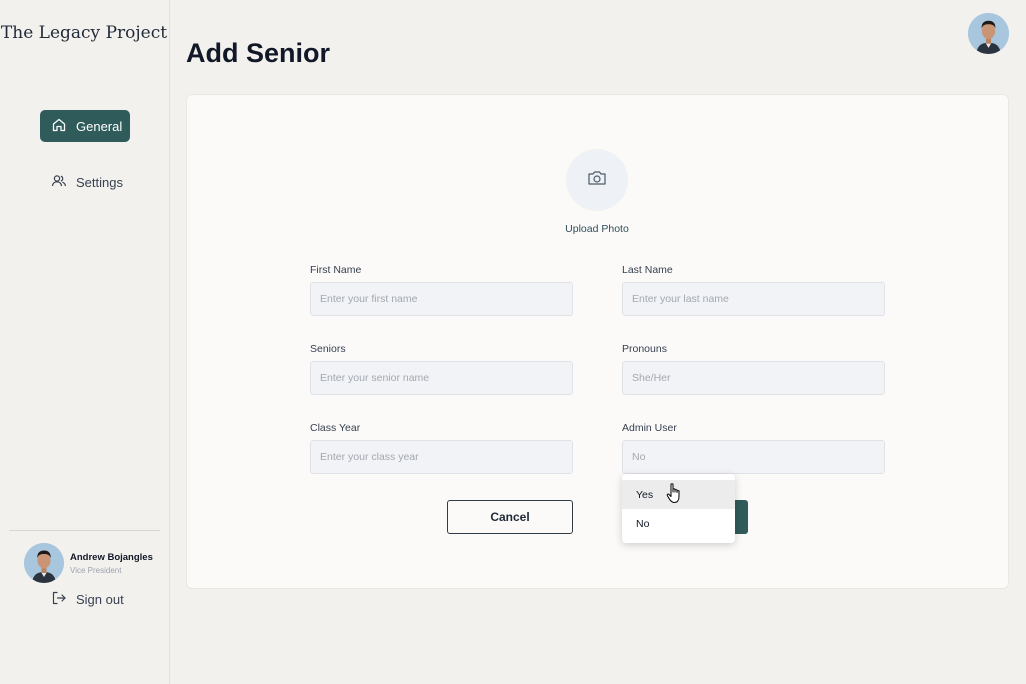  What do you see at coordinates (96, 570) in the screenshot?
I see `profile-role: Vice President` at bounding box center [96, 570].